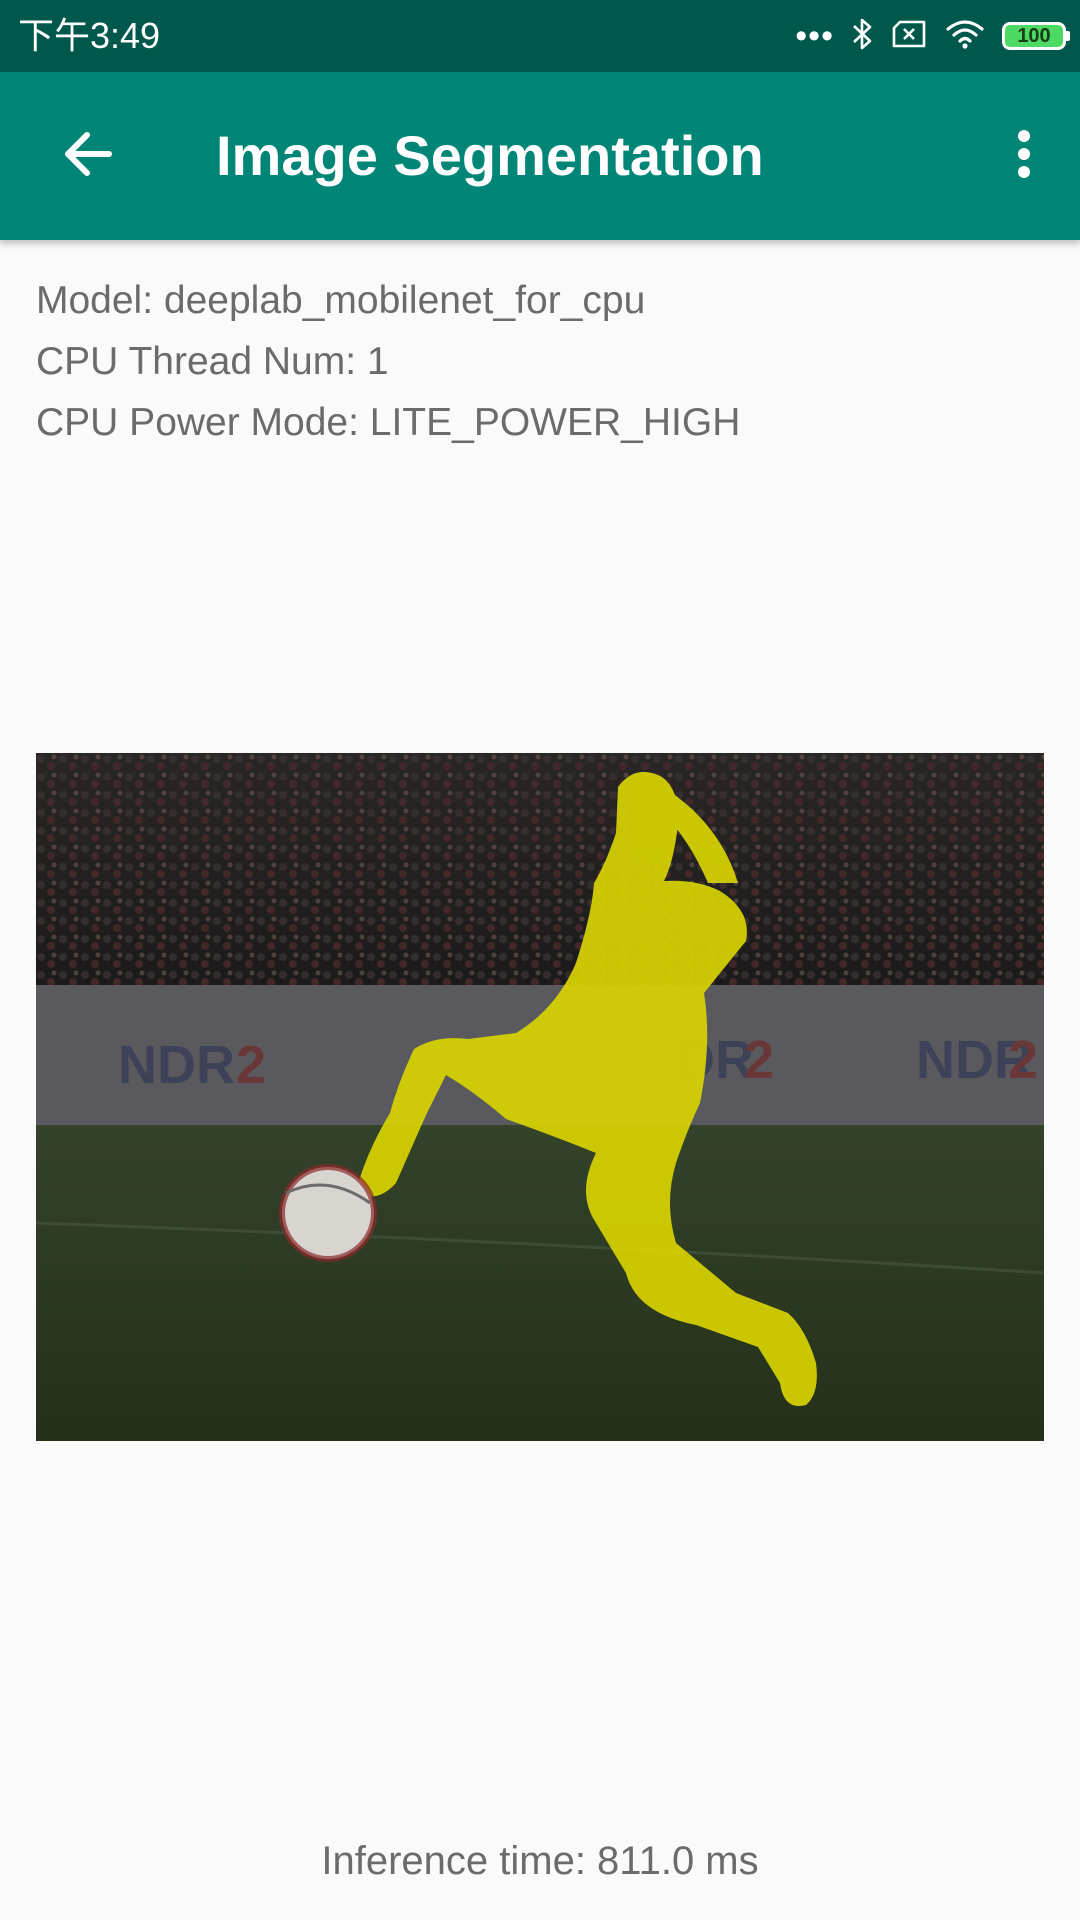  Describe the element at coordinates (89, 35) in the screenshot. I see `status-time: 下午3:49` at that location.